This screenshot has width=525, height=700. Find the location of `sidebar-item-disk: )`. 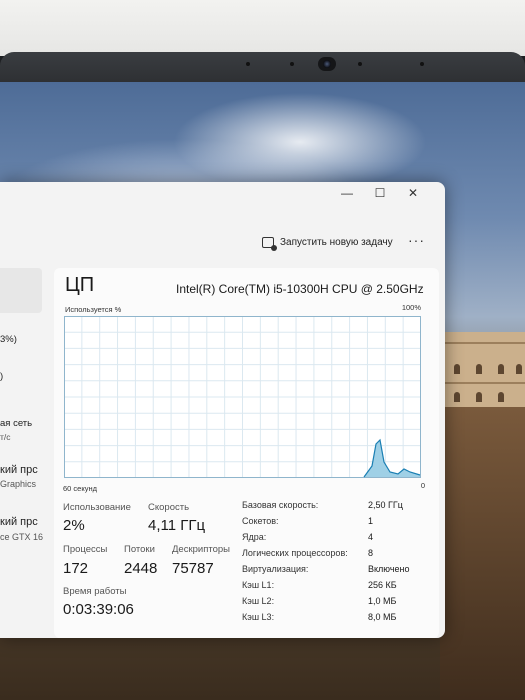

sidebar-item-disk: ) is located at coordinates (1, 376).